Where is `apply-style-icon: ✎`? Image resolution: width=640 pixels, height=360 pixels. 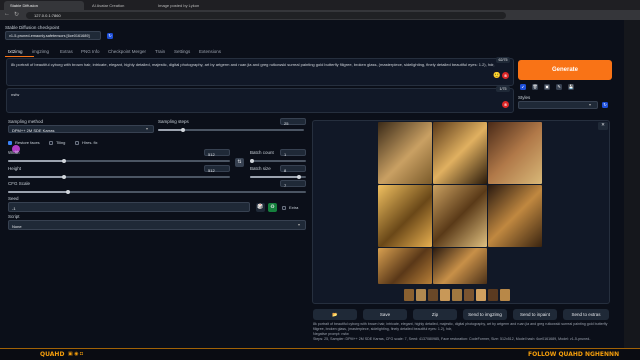 apply-style-icon: ✎ is located at coordinates (559, 87).